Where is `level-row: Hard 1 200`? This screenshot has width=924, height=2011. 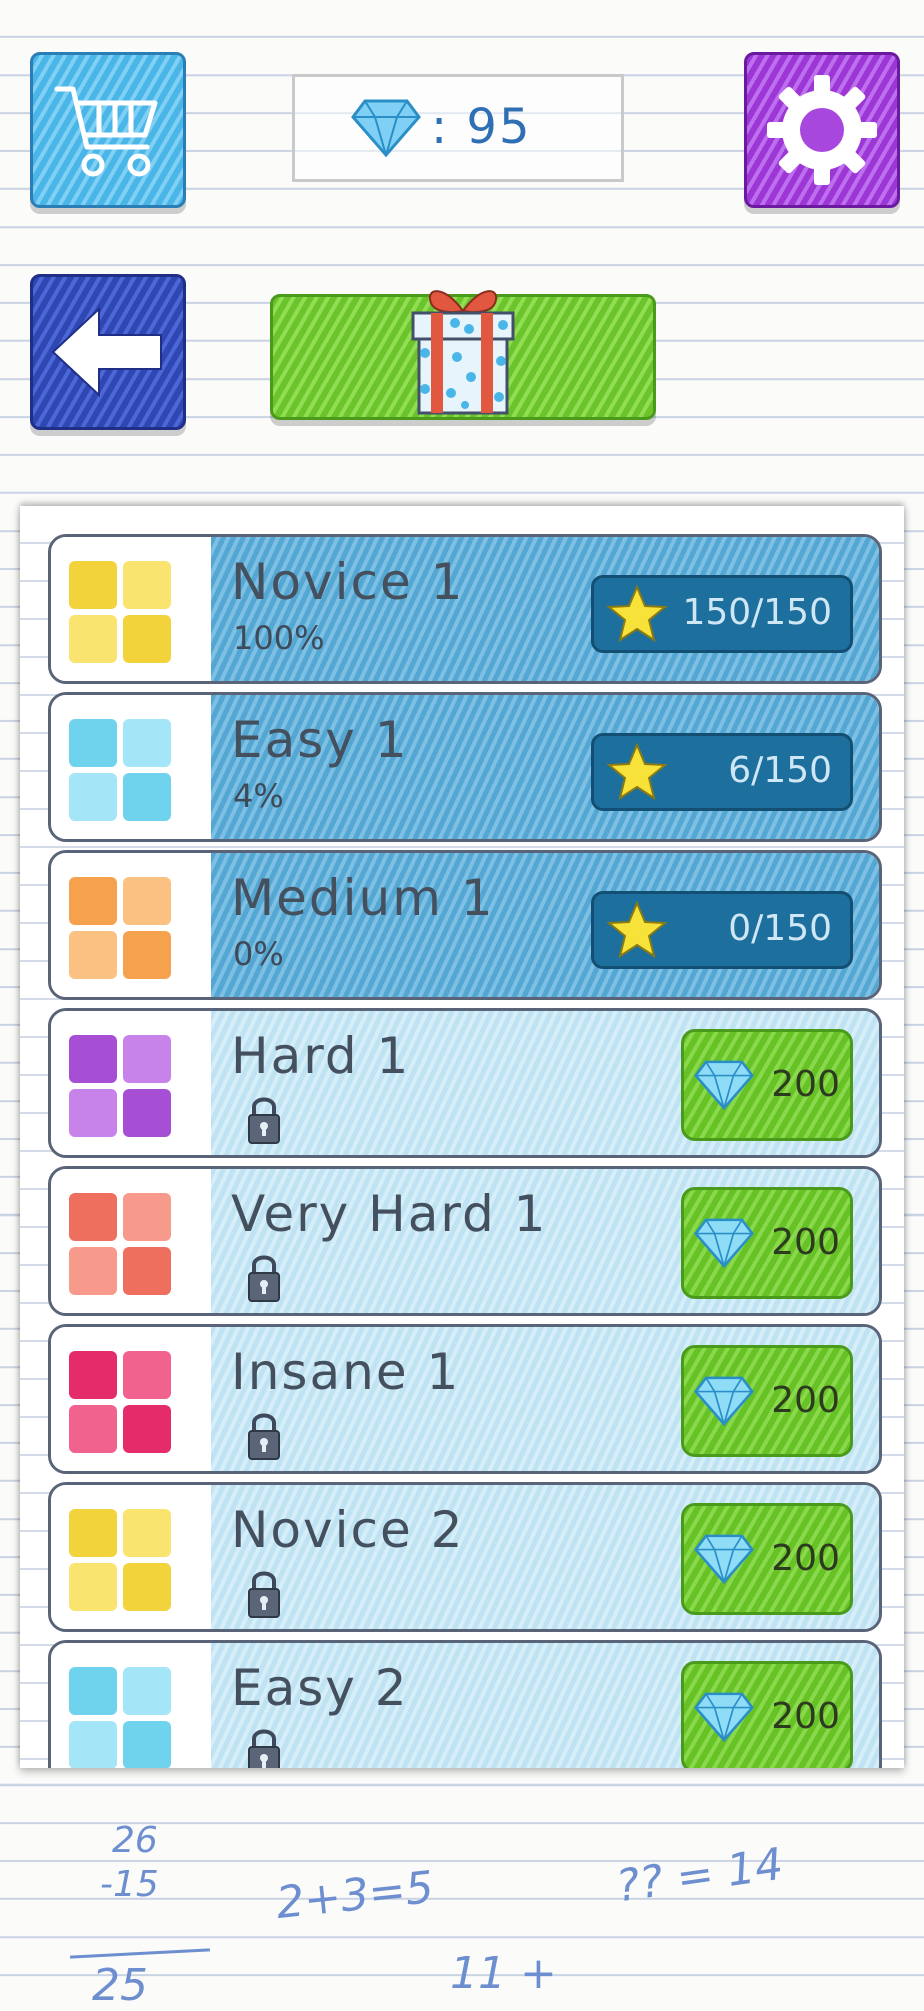
level-row: Hard 1 200 is located at coordinates (465, 1083).